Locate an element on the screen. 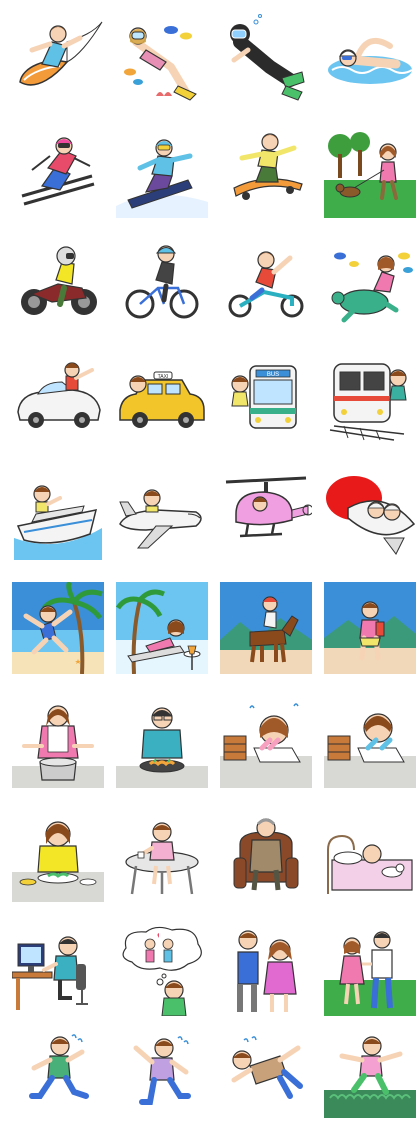 The height and width of the screenshot is (1121, 420). sticker-eating-meal is located at coordinates (58, 856).